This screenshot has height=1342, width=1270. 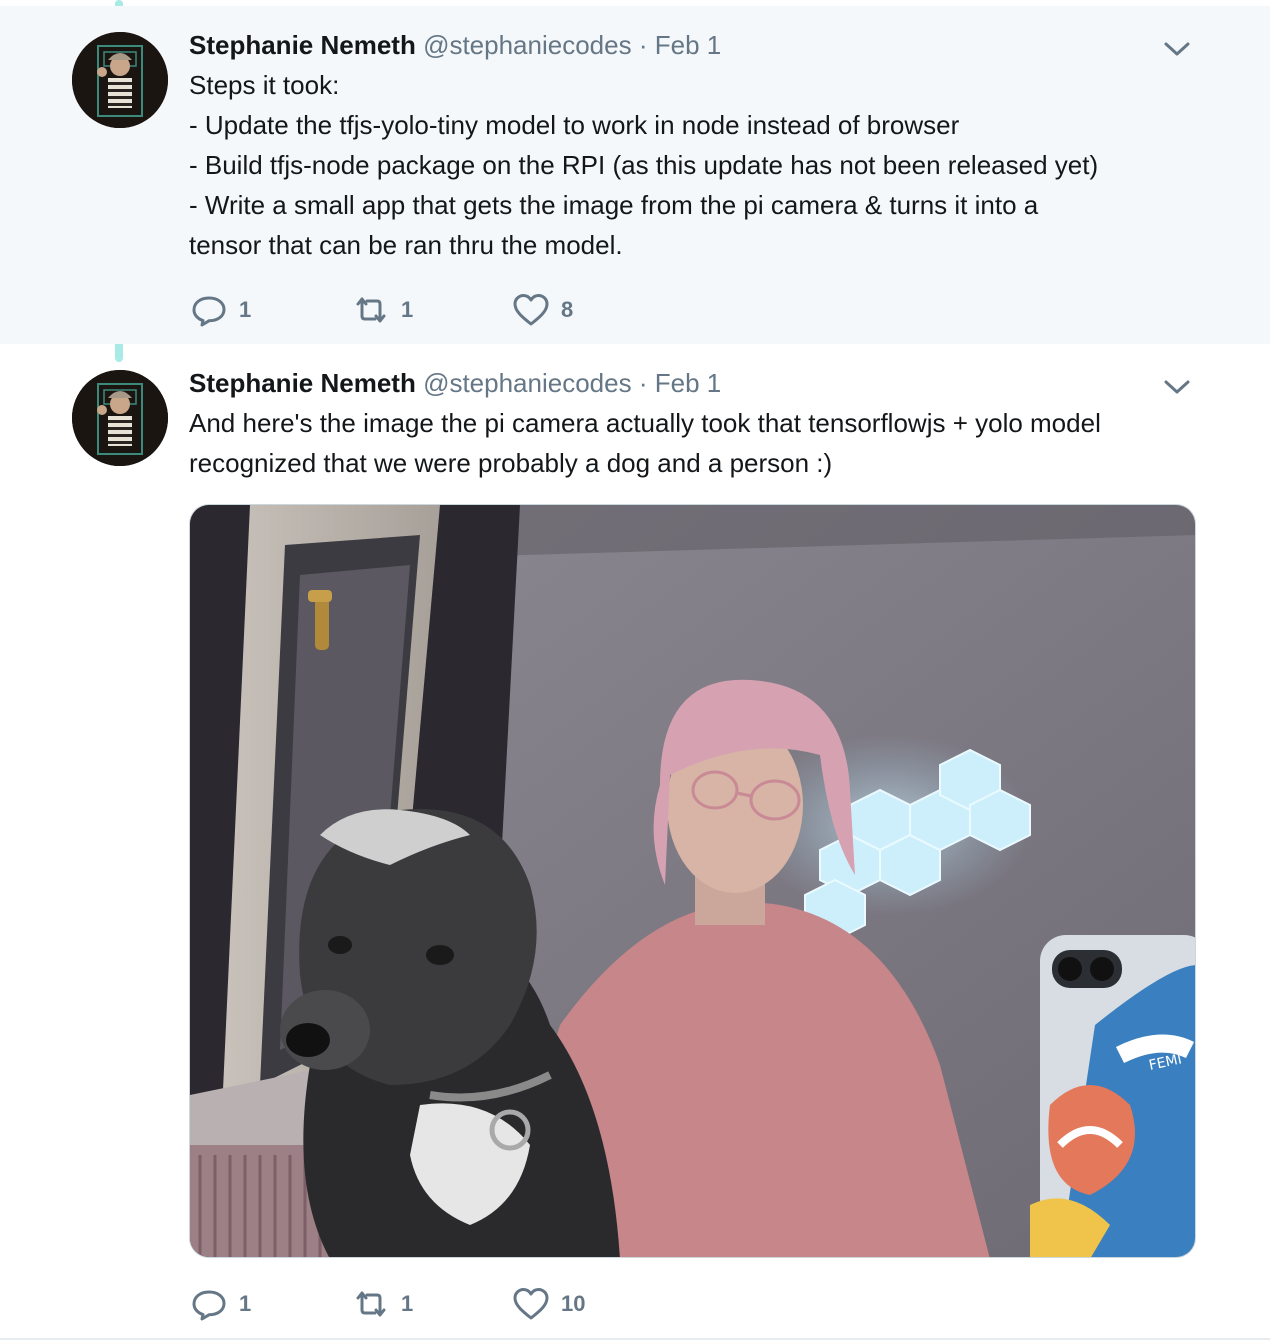 I want to click on like-button: 8, so click(x=542, y=310).